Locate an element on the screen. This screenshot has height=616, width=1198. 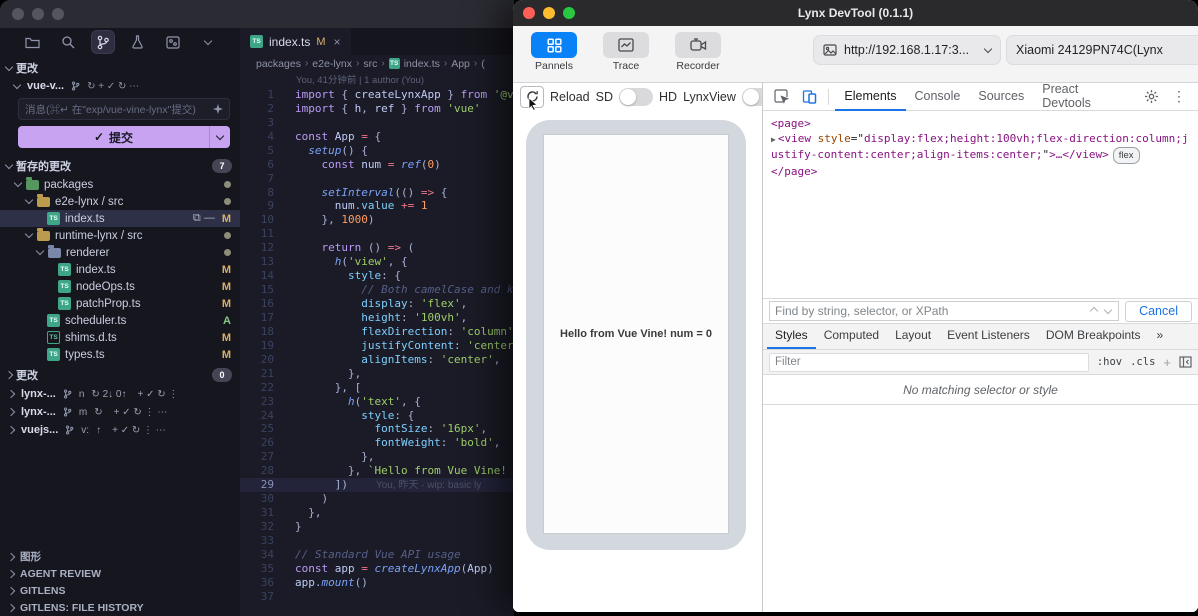
toggle-class-button: .cls is located at coordinates (1142, 362).